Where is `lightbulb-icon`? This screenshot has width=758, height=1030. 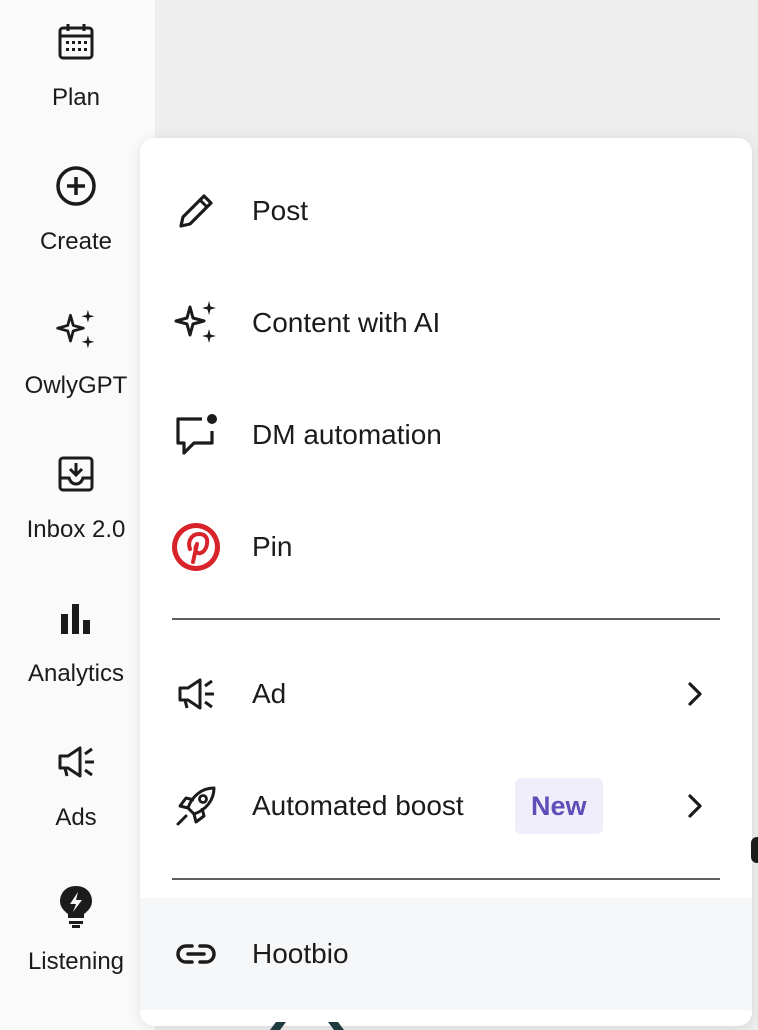 lightbulb-icon is located at coordinates (76, 906).